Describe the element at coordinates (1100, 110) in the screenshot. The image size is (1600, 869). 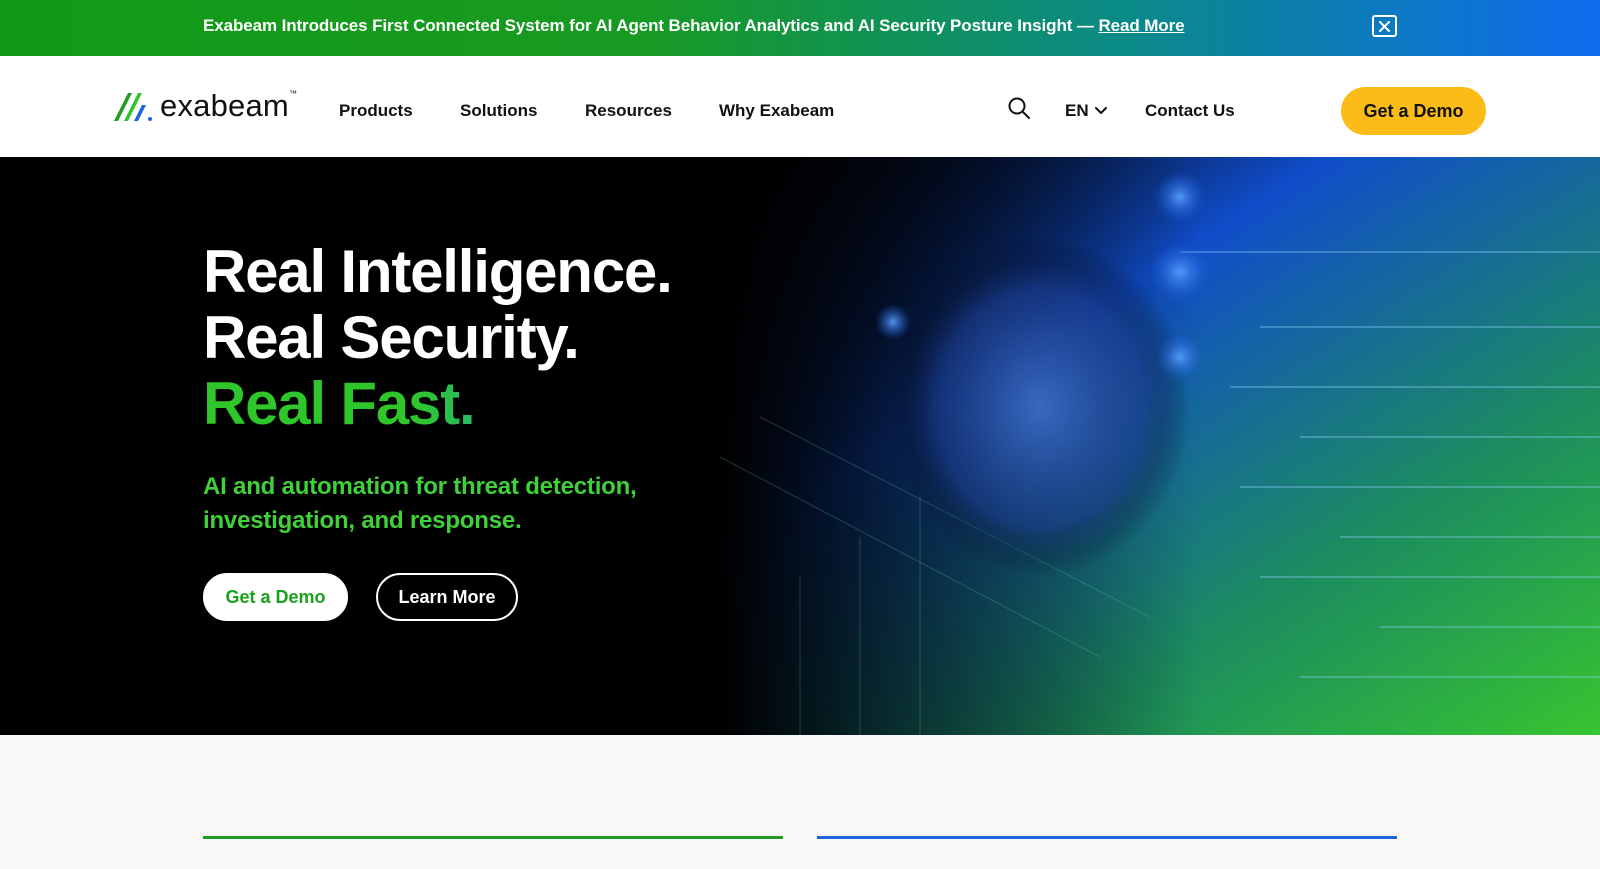
I see `chevron-down-icon` at that location.